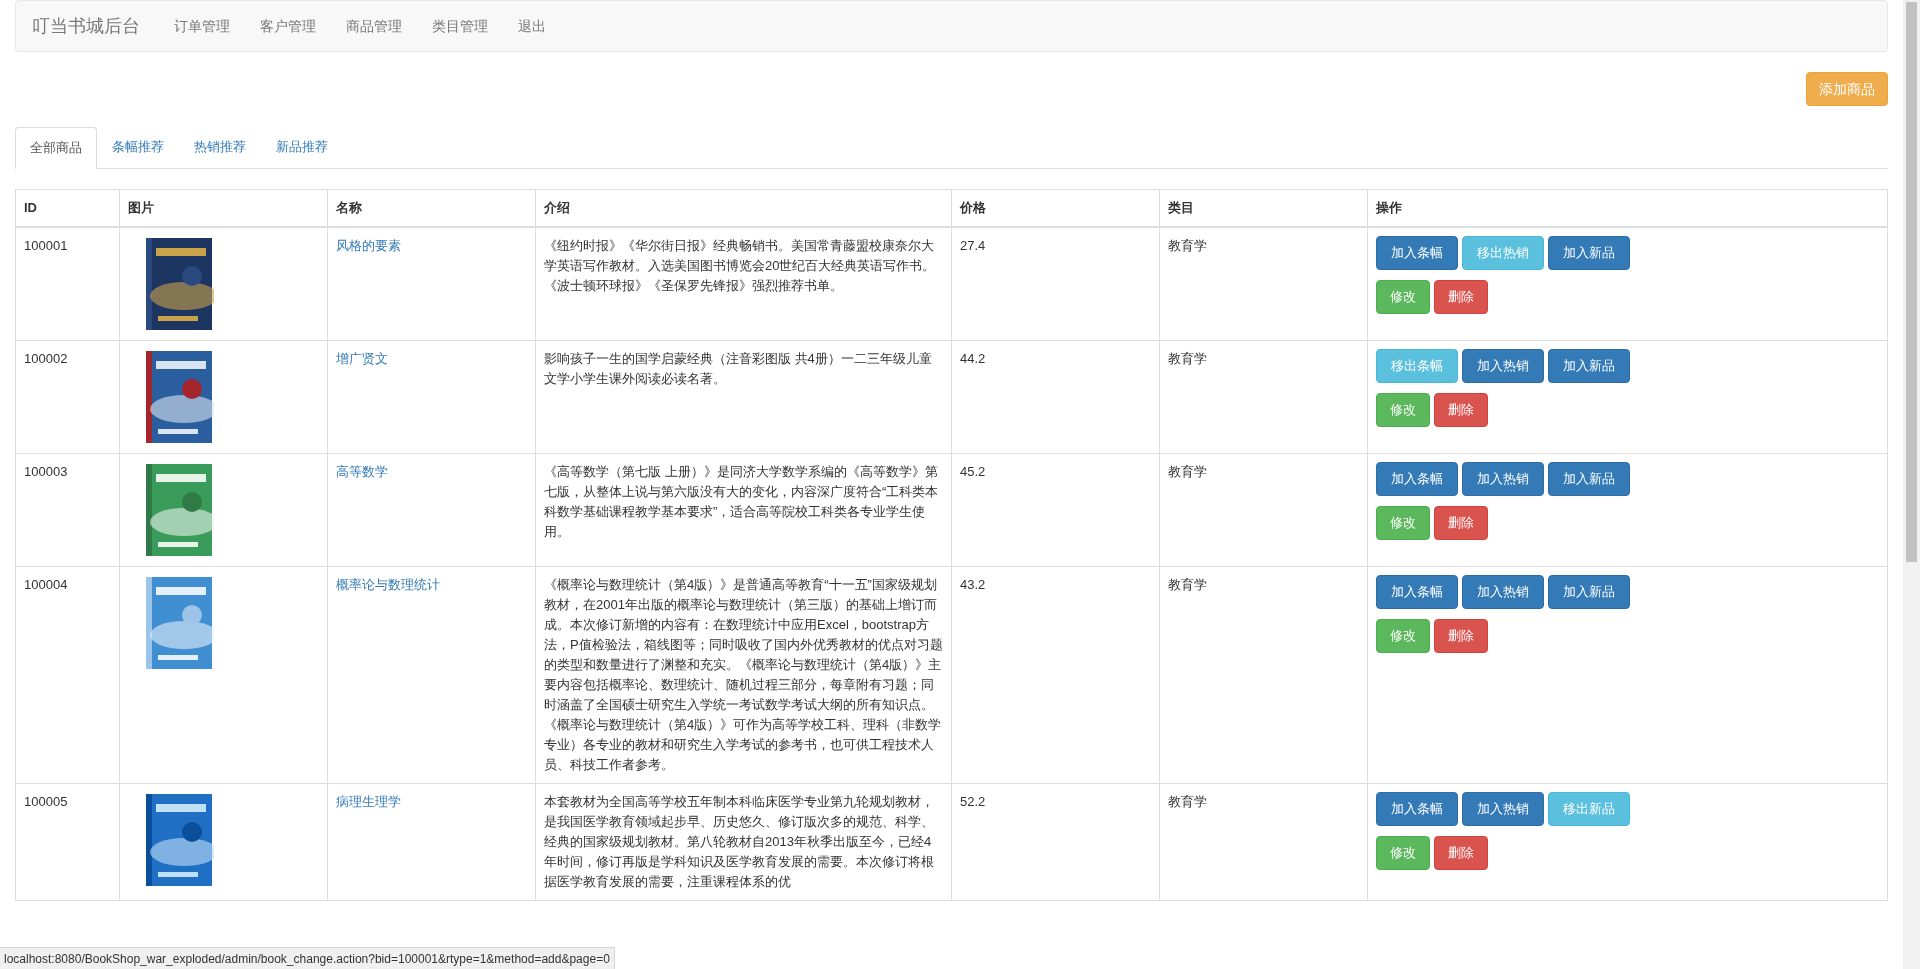  What do you see at coordinates (1911, 282) in the screenshot?
I see `scrollbar-thumb` at bounding box center [1911, 282].